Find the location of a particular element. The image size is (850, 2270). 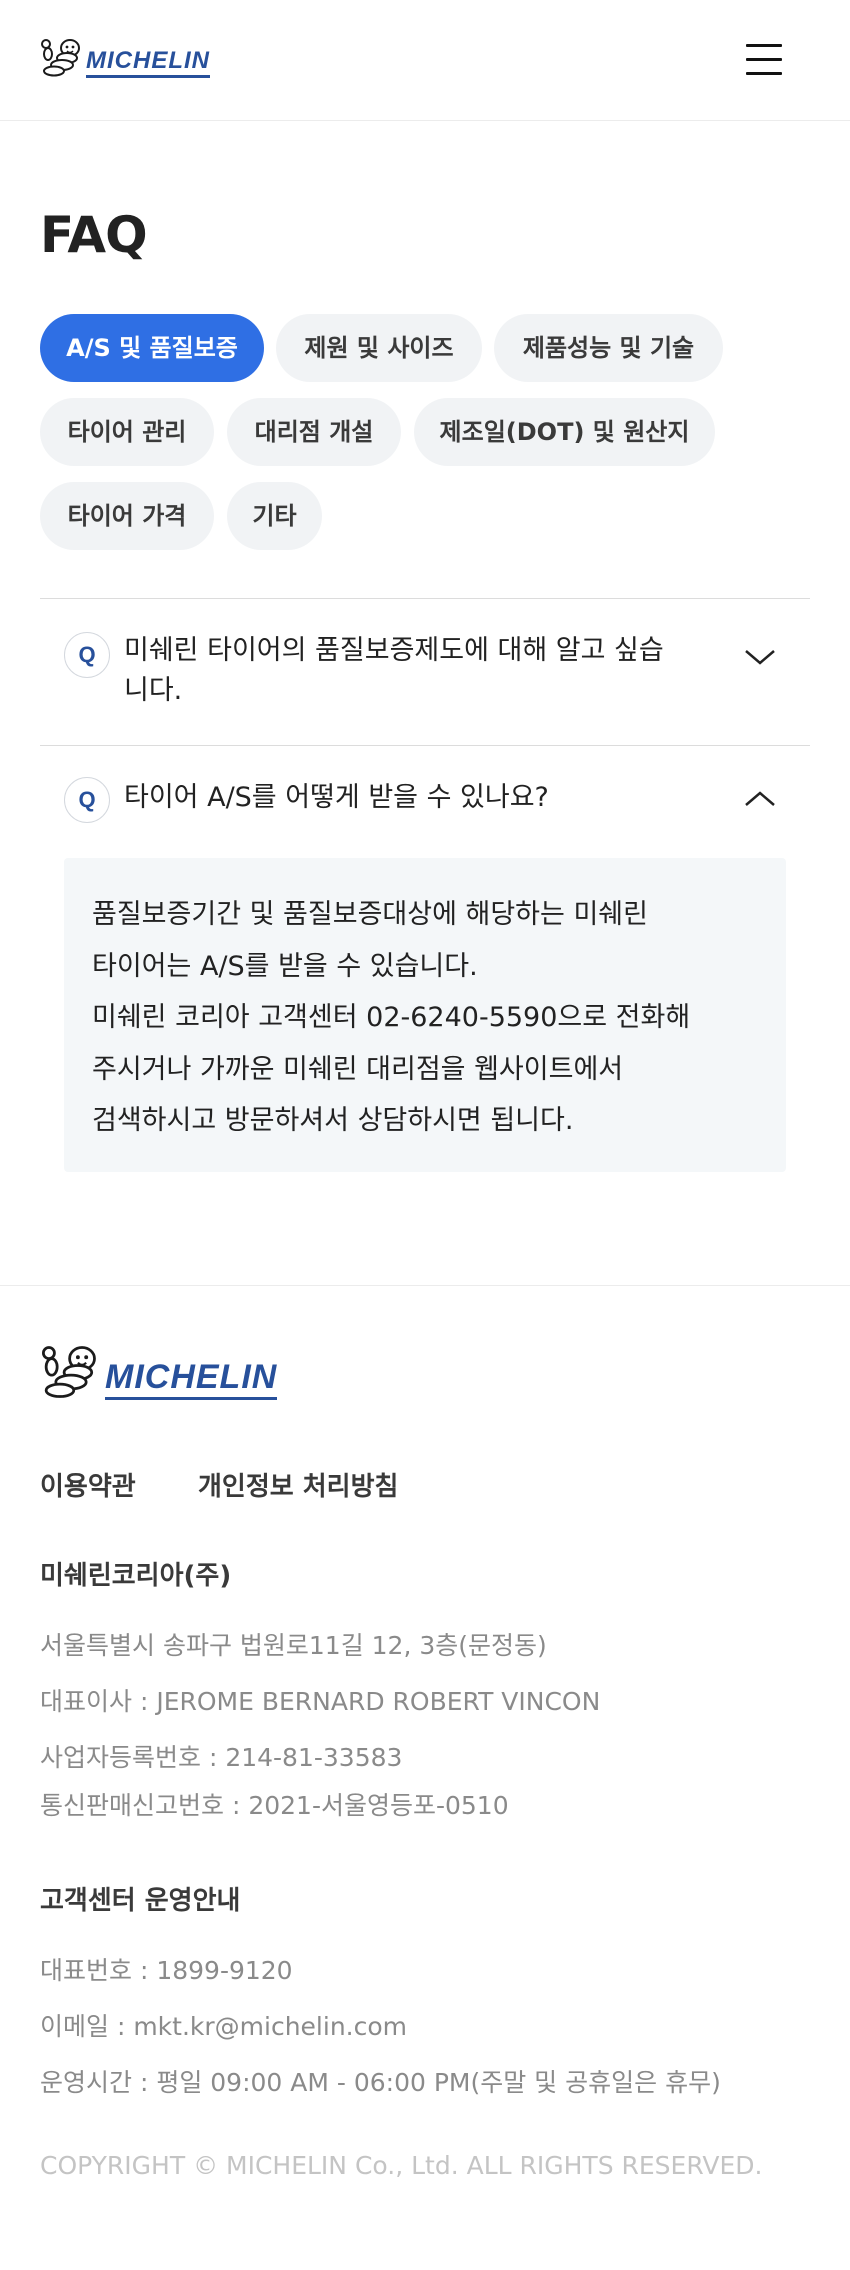

answer-line: 타이어는 A/S를 받을 수 있습니다. is located at coordinates (285, 966).